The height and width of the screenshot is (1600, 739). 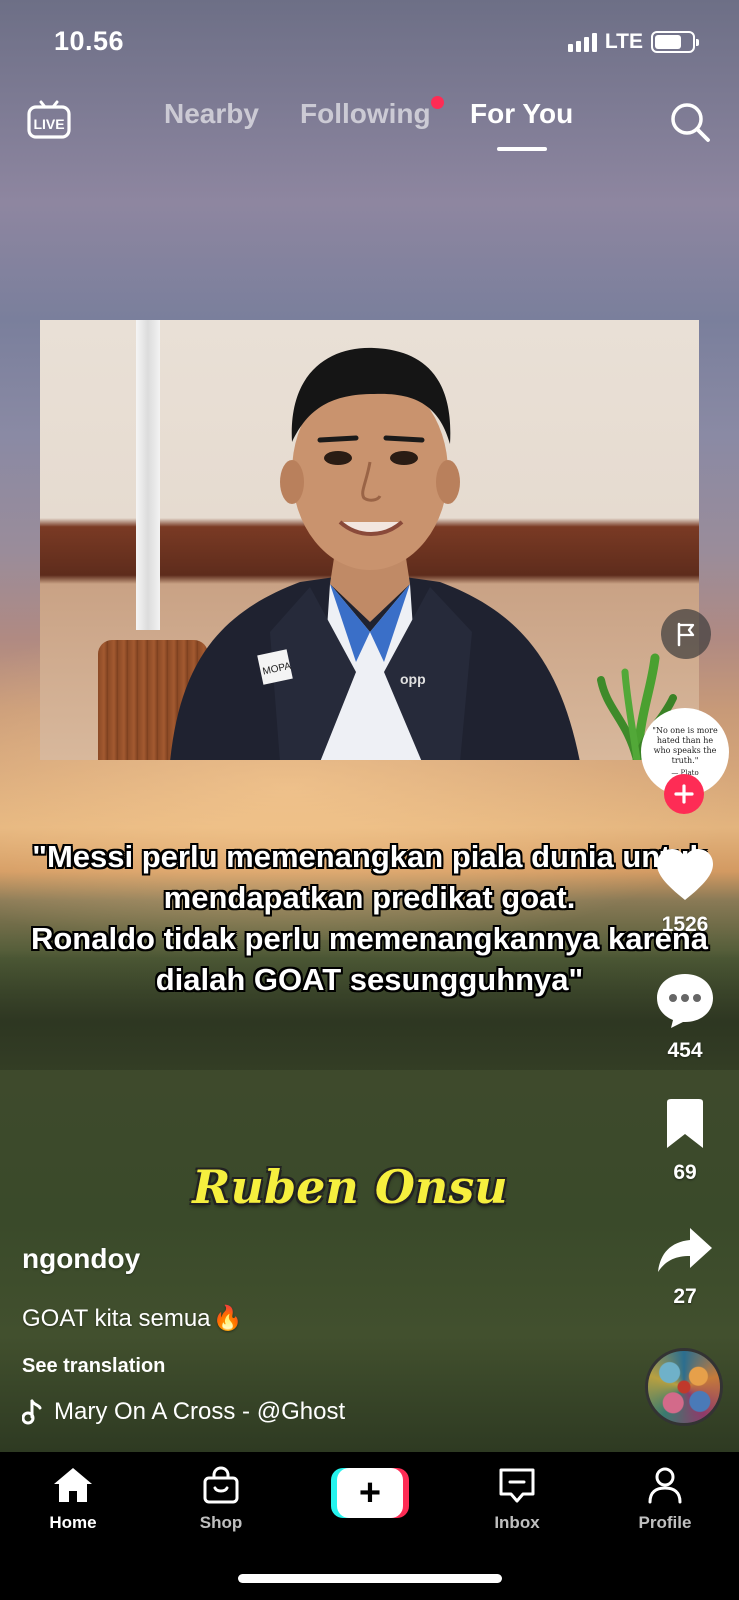 I want to click on inbox-icon, so click(x=517, y=1485).